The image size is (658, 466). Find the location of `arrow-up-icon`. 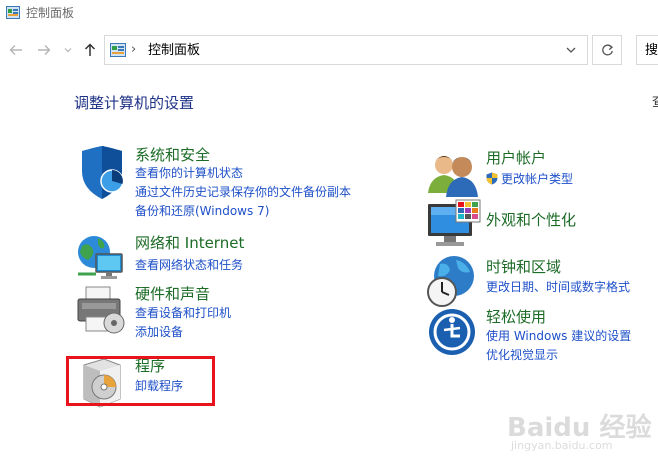

arrow-up-icon is located at coordinates (90, 49).